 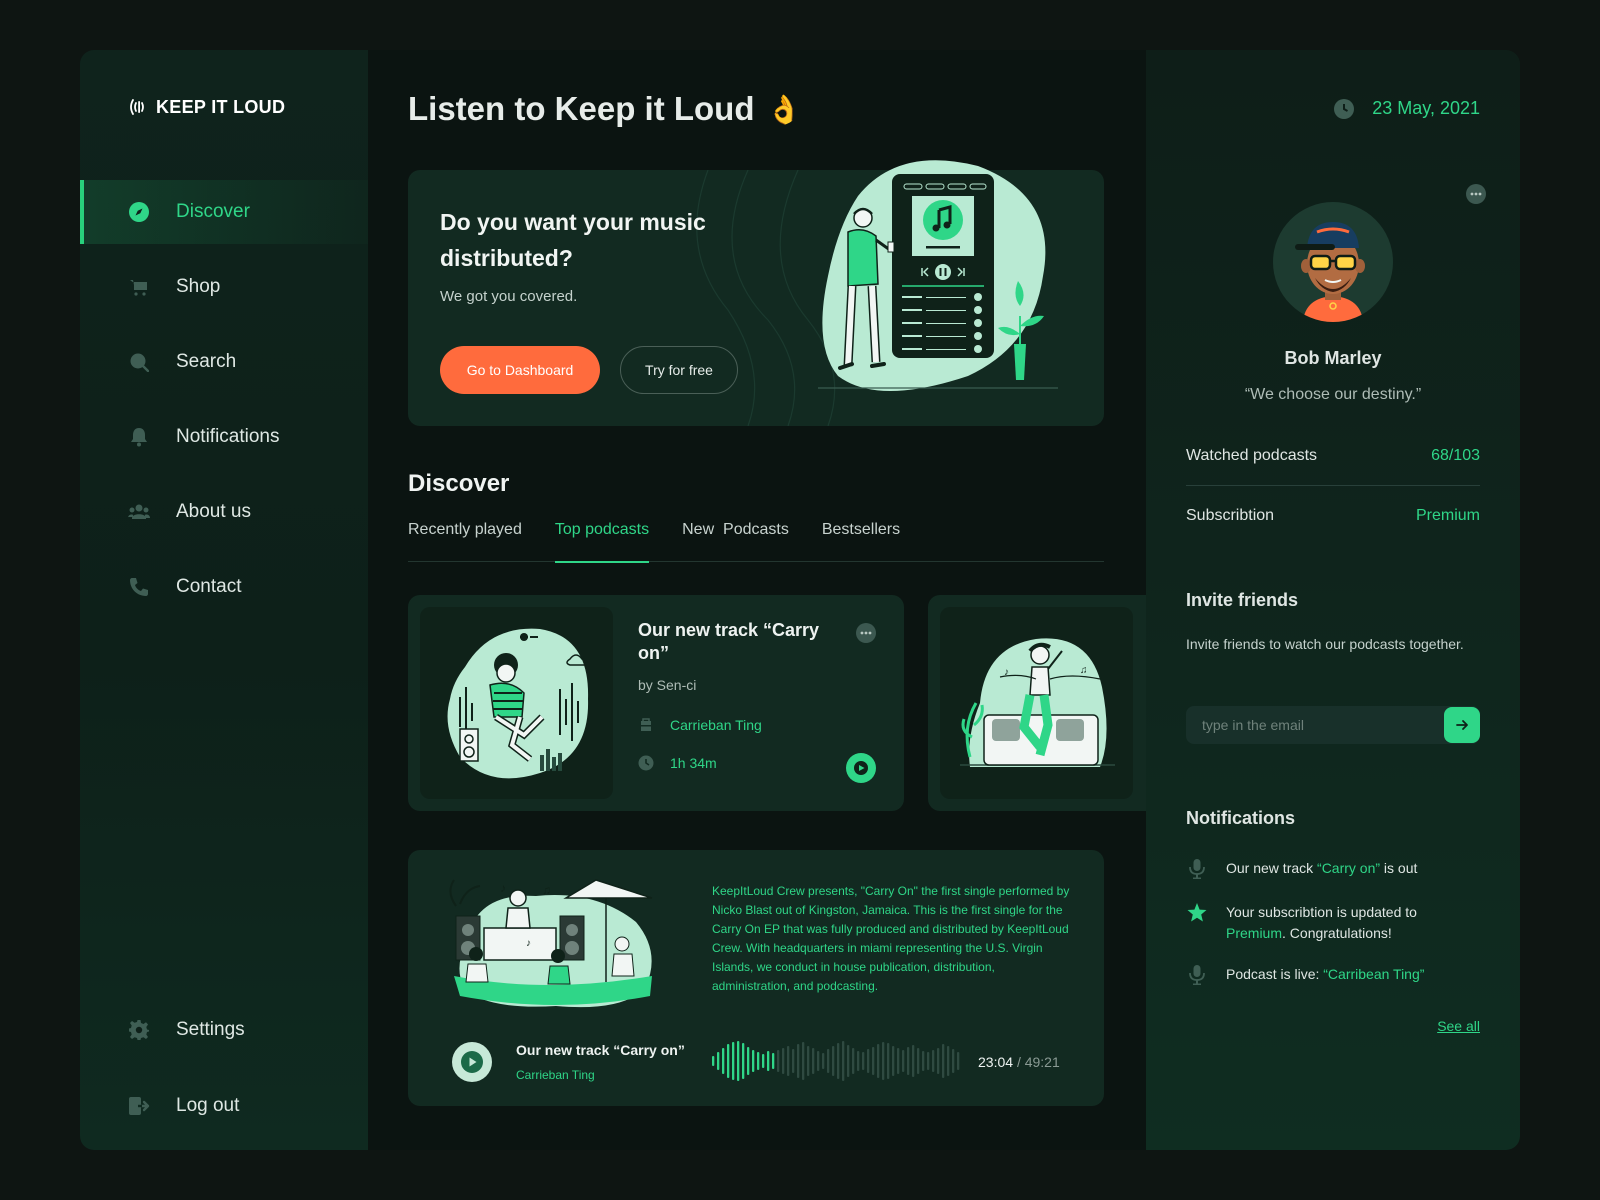 I want to click on podcast-title: Our new track “Carry on”, so click(x=729, y=641).